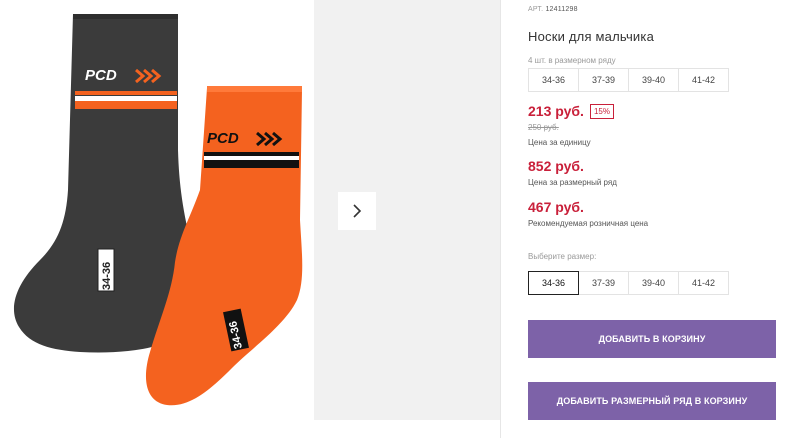 The height and width of the screenshot is (438, 800). Describe the element at coordinates (703, 283) in the screenshot. I see `size-option-41-42: 41-42` at that location.